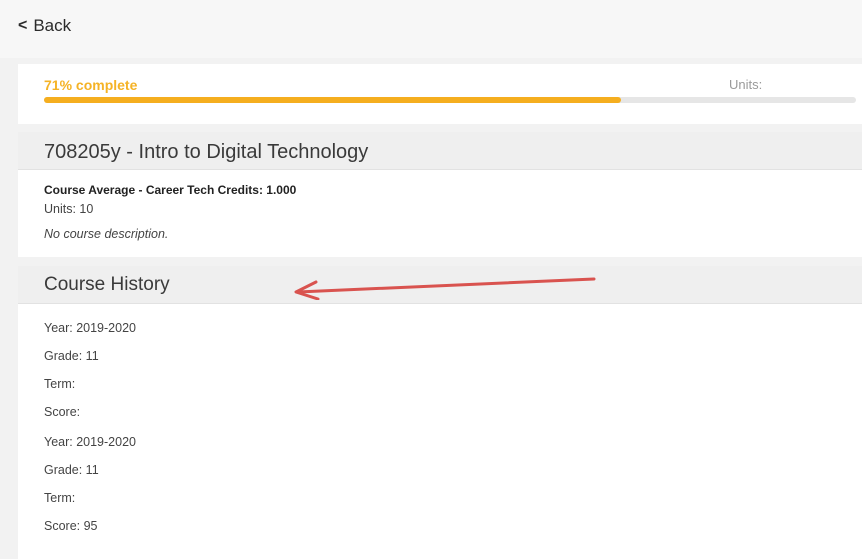 The image size is (862, 559). Describe the element at coordinates (69, 209) in the screenshot. I see `course-units: Units: 10` at that location.